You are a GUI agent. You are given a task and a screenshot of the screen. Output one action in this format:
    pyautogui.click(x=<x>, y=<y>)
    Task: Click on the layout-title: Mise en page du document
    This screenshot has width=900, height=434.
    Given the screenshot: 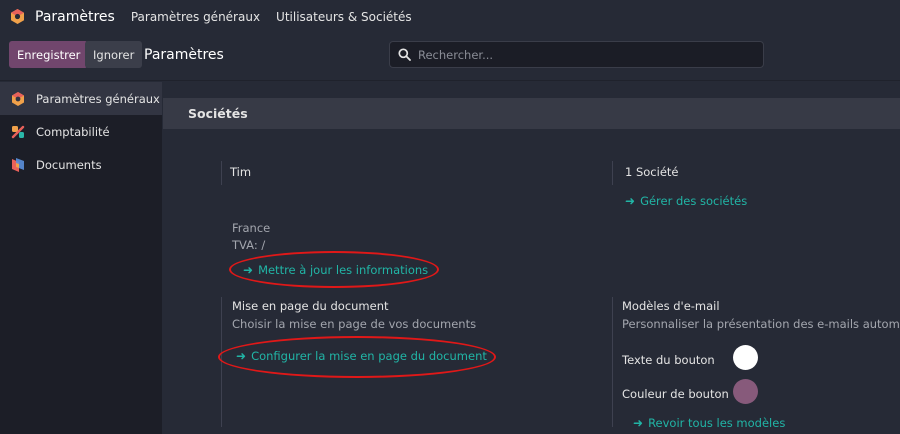 What is the action you would take?
    pyautogui.click(x=310, y=306)
    